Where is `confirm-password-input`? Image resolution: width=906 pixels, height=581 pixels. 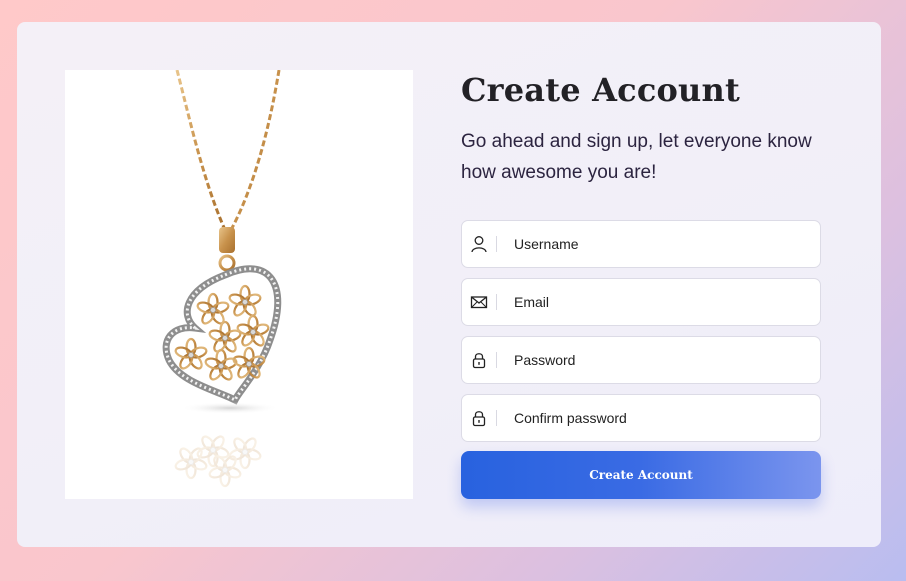
confirm-password-input is located at coordinates (659, 418).